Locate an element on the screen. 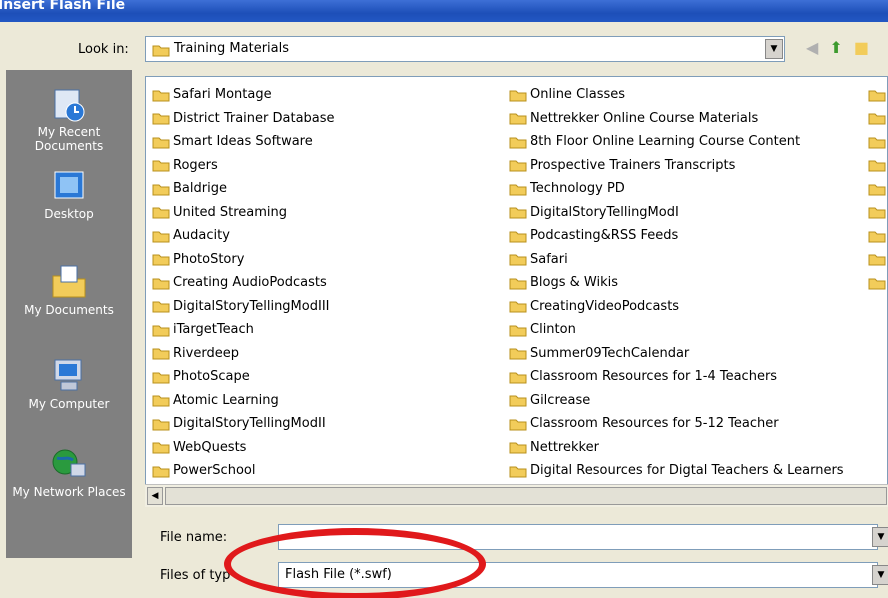 The width and height of the screenshot is (888, 598). title-bar: Insert Flash File is located at coordinates (444, 11).